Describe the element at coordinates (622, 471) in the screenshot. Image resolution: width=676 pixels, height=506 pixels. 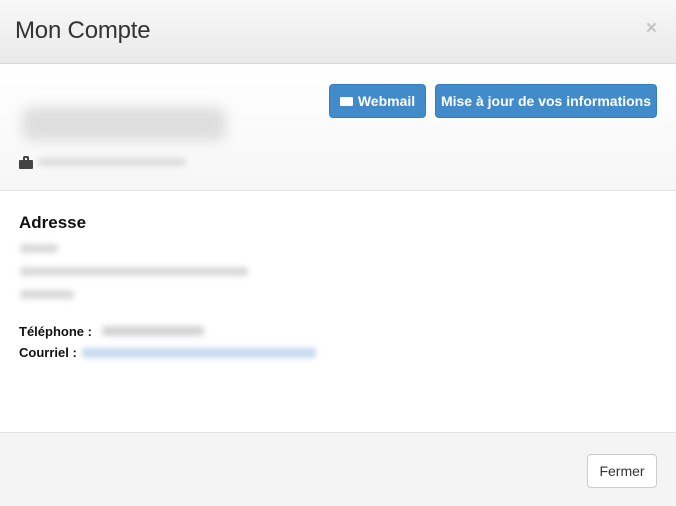
I see `close-button: Fermer` at that location.